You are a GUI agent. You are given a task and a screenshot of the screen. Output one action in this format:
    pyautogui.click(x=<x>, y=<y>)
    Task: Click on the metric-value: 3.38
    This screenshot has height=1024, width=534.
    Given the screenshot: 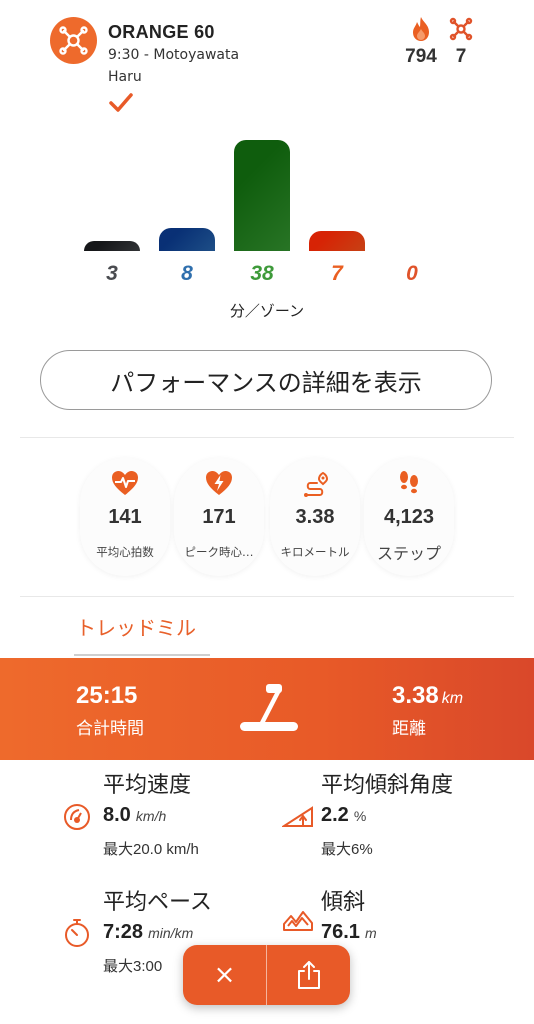 What is the action you would take?
    pyautogui.click(x=315, y=517)
    